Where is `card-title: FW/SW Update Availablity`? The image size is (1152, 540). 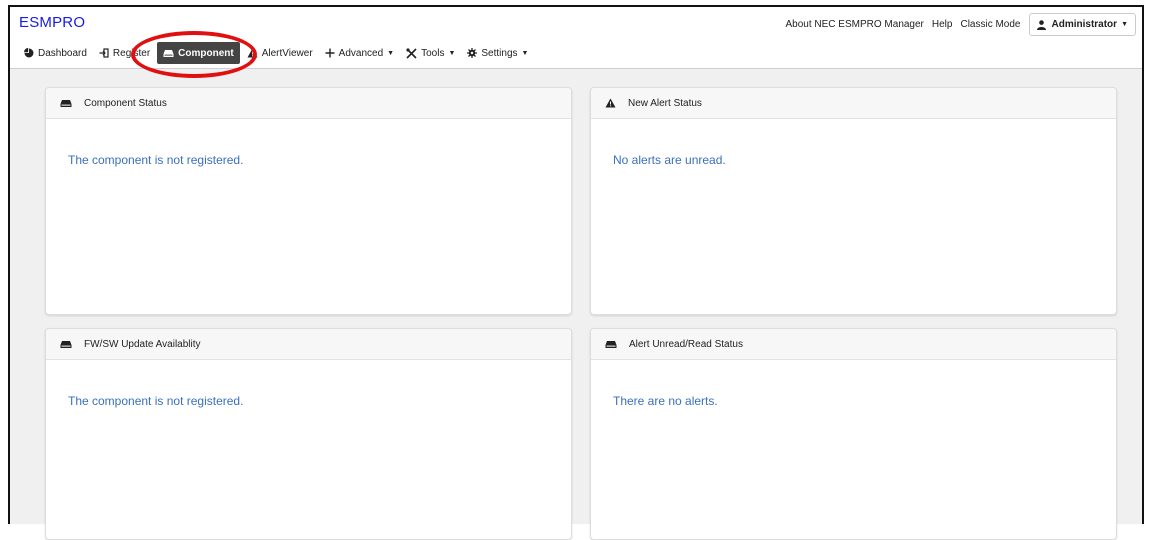 card-title: FW/SW Update Availablity is located at coordinates (142, 344).